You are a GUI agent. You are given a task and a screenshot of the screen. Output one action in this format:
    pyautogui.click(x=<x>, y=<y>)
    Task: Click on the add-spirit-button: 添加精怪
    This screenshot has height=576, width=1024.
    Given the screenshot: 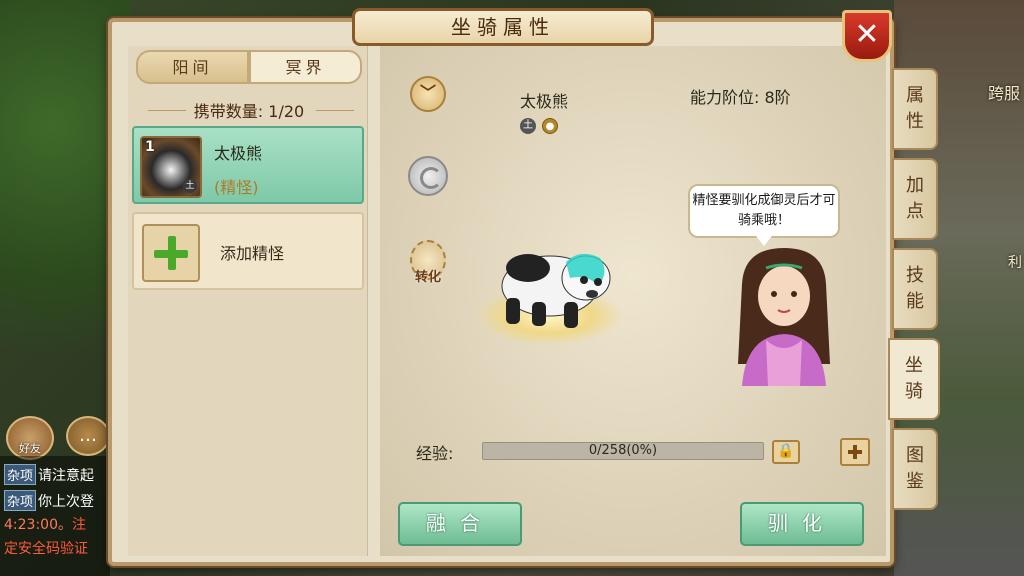 What is the action you would take?
    pyautogui.click(x=248, y=251)
    